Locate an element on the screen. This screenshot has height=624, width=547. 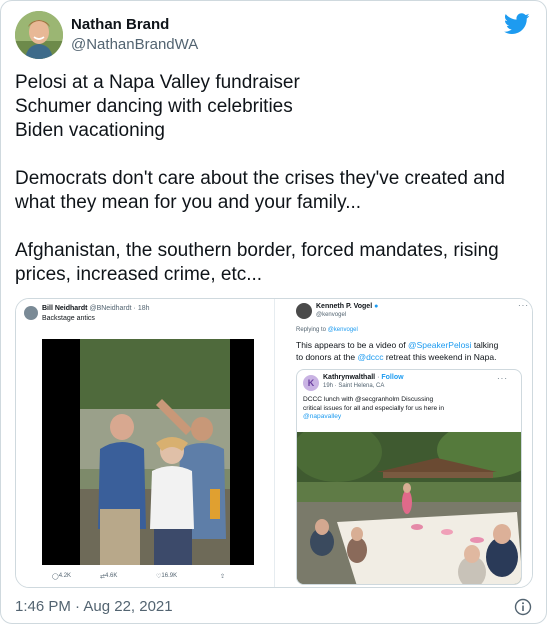
outdoor-lunch-photo is located at coordinates (409, 508).